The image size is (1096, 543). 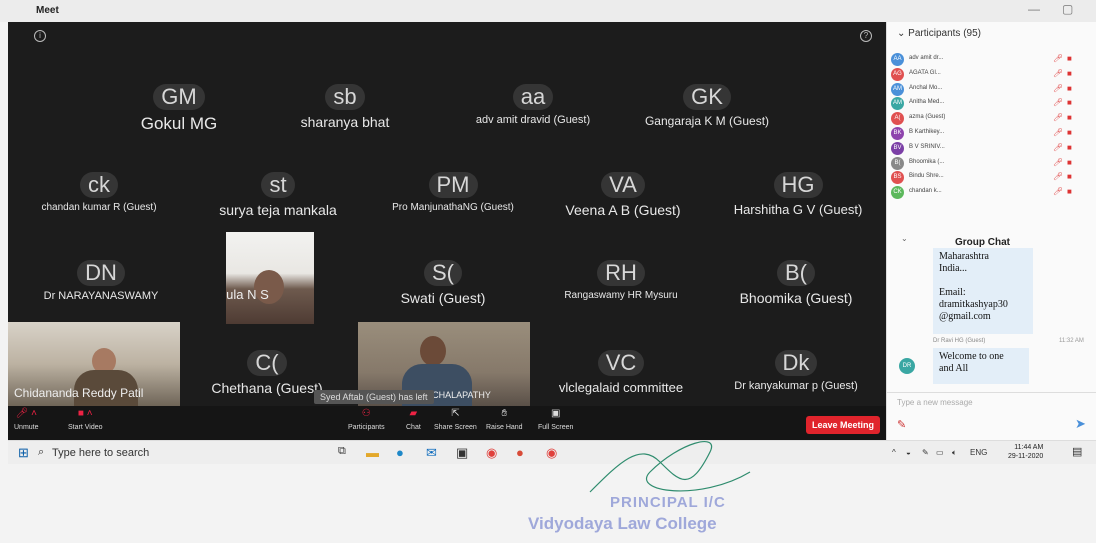 What do you see at coordinates (1080, 424) in the screenshot?
I see `send-icon: ➤` at bounding box center [1080, 424].